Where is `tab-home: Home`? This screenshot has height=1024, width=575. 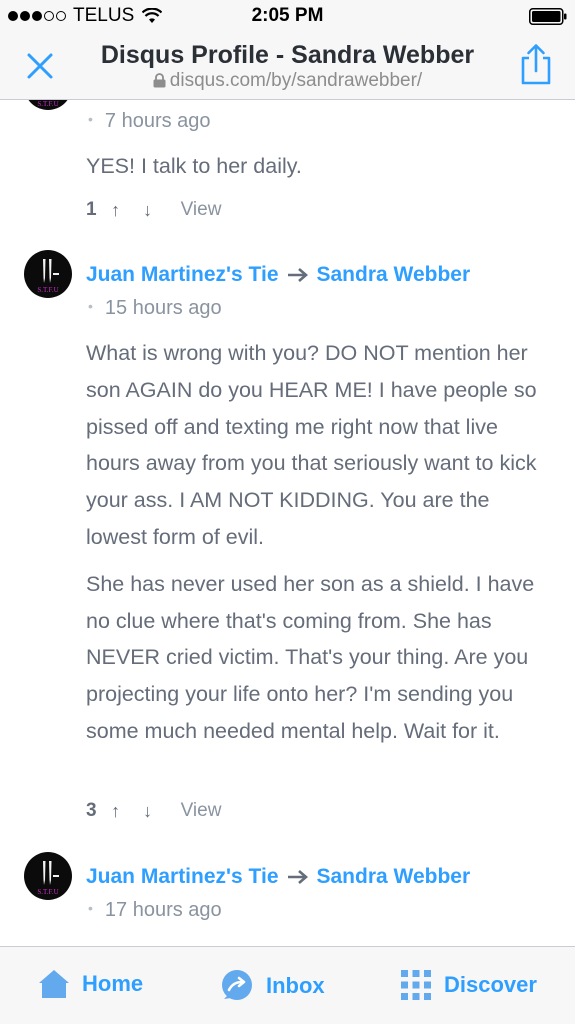 tab-home: Home is located at coordinates (90, 984).